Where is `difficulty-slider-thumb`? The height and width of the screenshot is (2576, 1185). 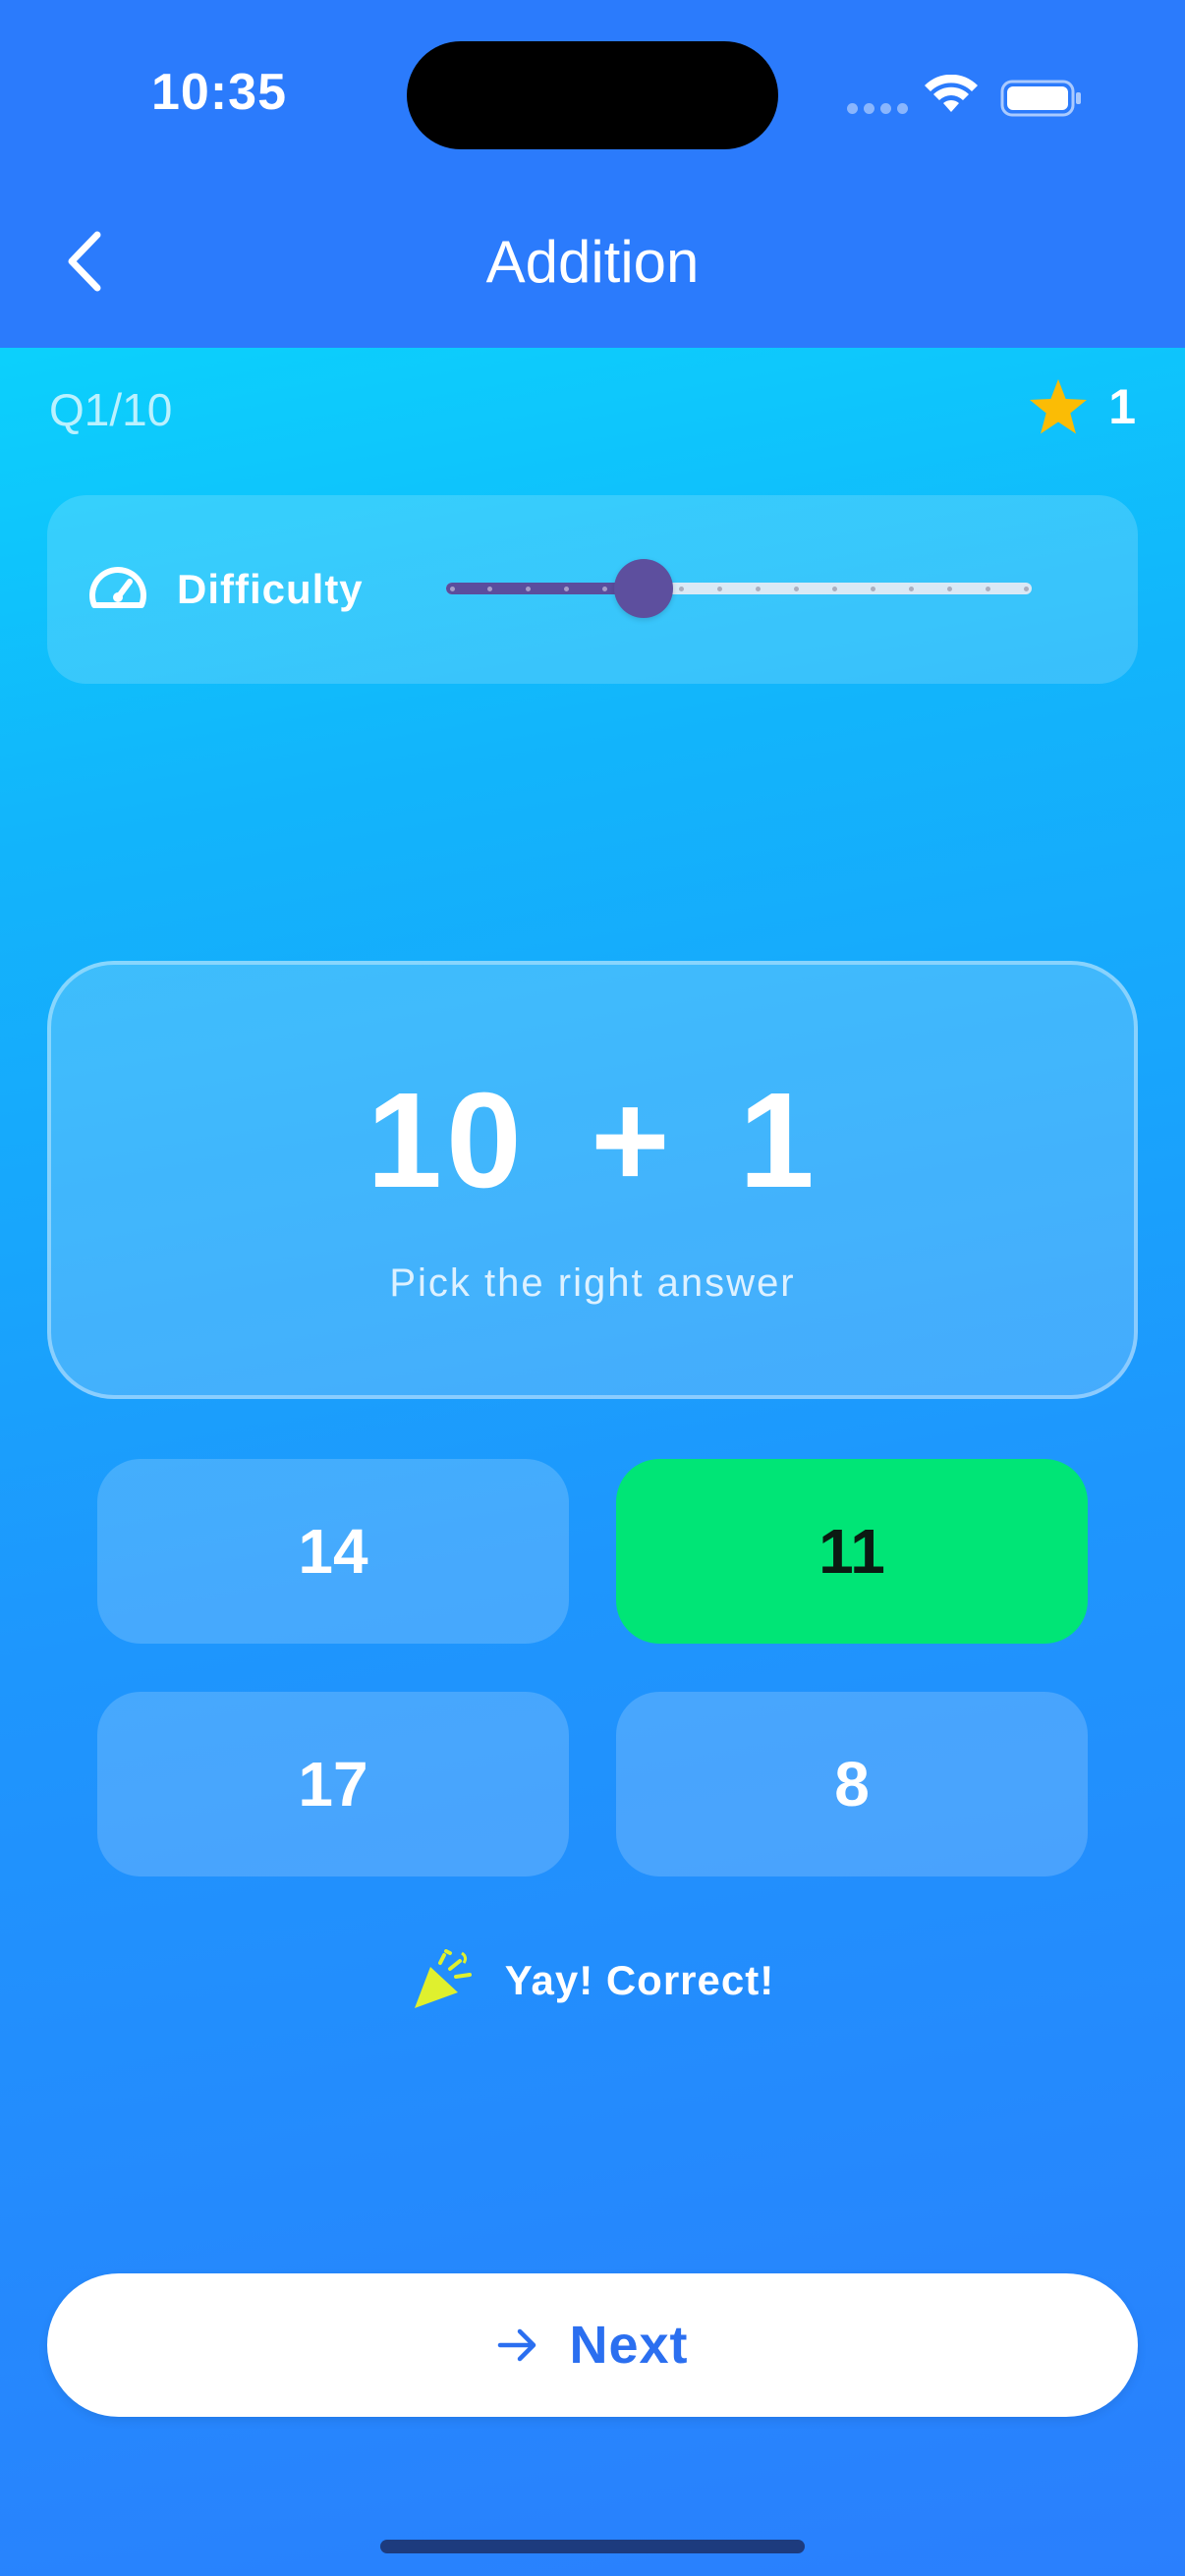
difficulty-slider-thumb is located at coordinates (643, 588).